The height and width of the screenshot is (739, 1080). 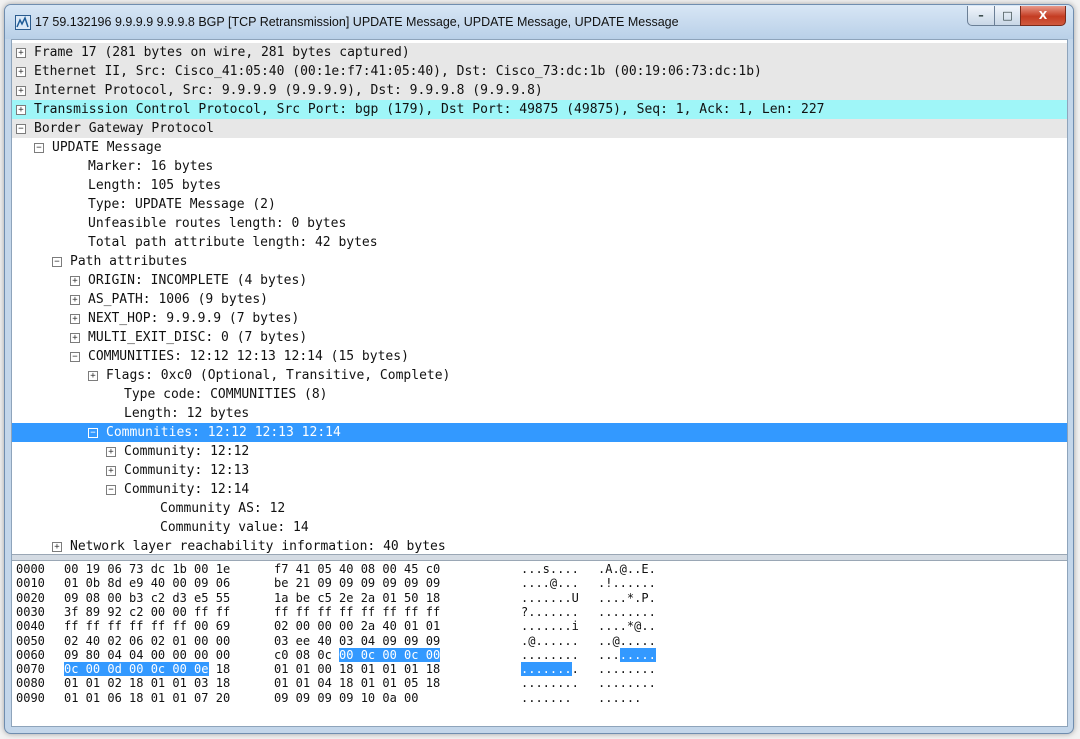 I want to click on bytes: 0080, so click(x=30, y=683).